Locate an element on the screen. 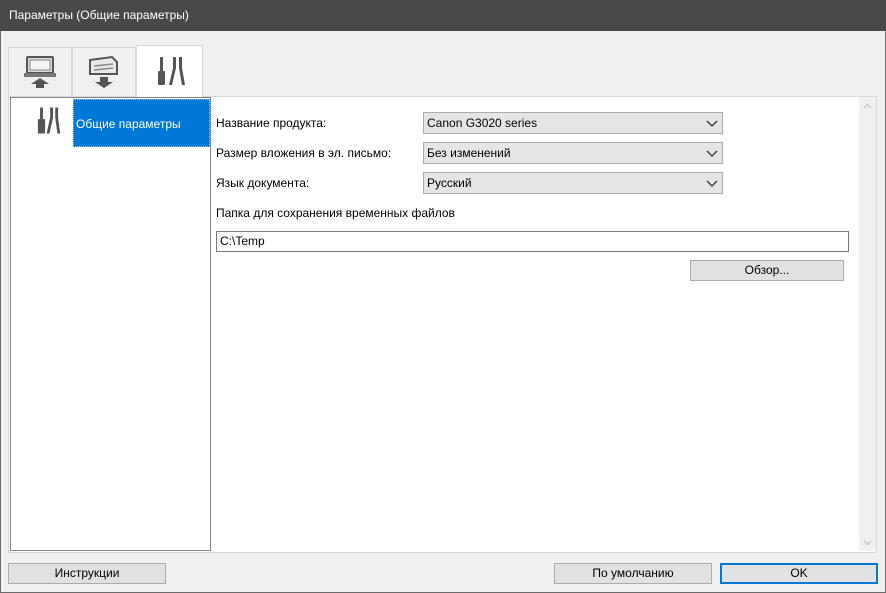 This screenshot has height=593, width=886. scanner-download-icon is located at coordinates (103, 71).